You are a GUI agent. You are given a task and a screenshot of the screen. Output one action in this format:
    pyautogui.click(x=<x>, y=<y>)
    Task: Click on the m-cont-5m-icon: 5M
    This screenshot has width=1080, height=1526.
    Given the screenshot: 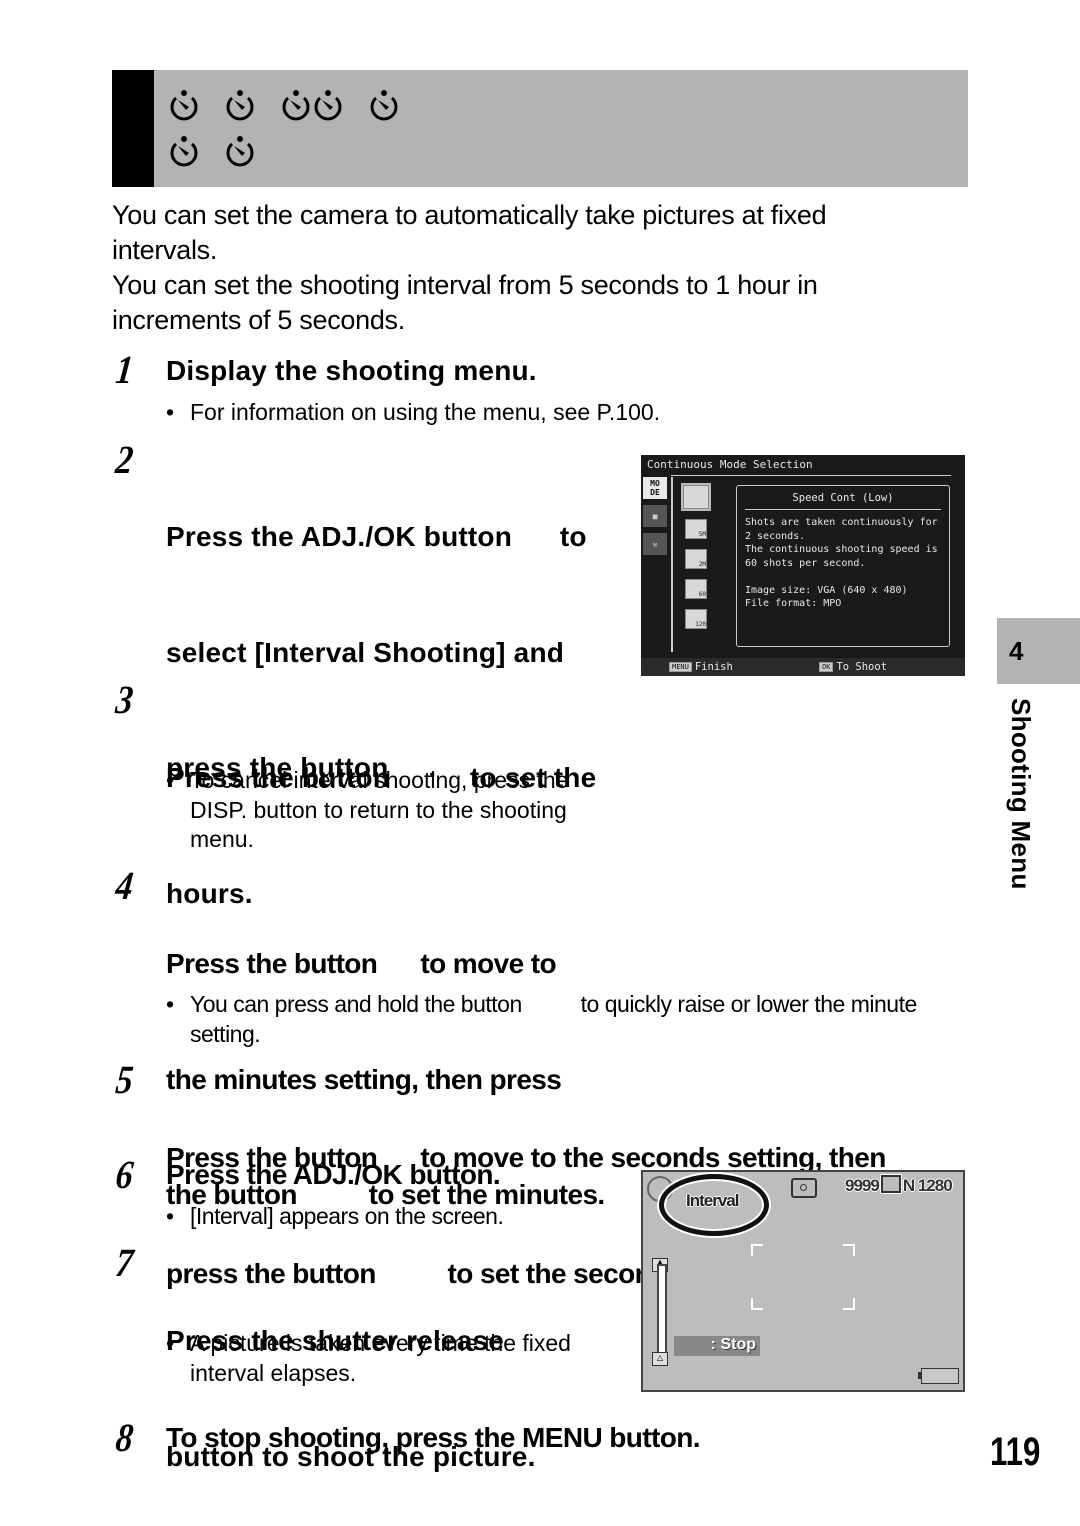 What is the action you would take?
    pyautogui.click(x=696, y=529)
    